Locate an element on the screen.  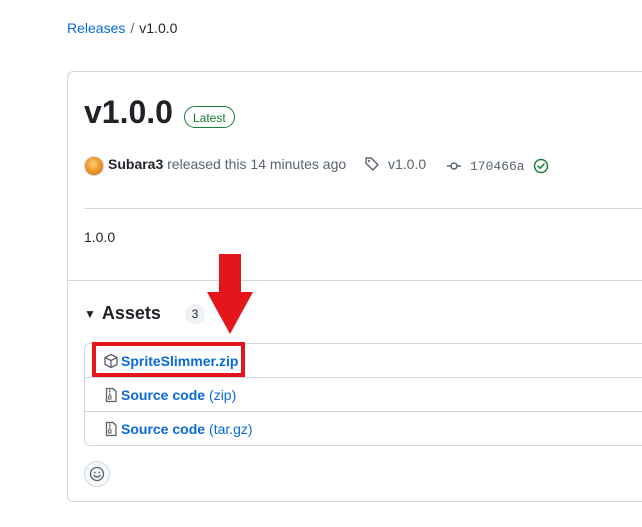
breadcrumb: Releases / v1.0.0 is located at coordinates (122, 28).